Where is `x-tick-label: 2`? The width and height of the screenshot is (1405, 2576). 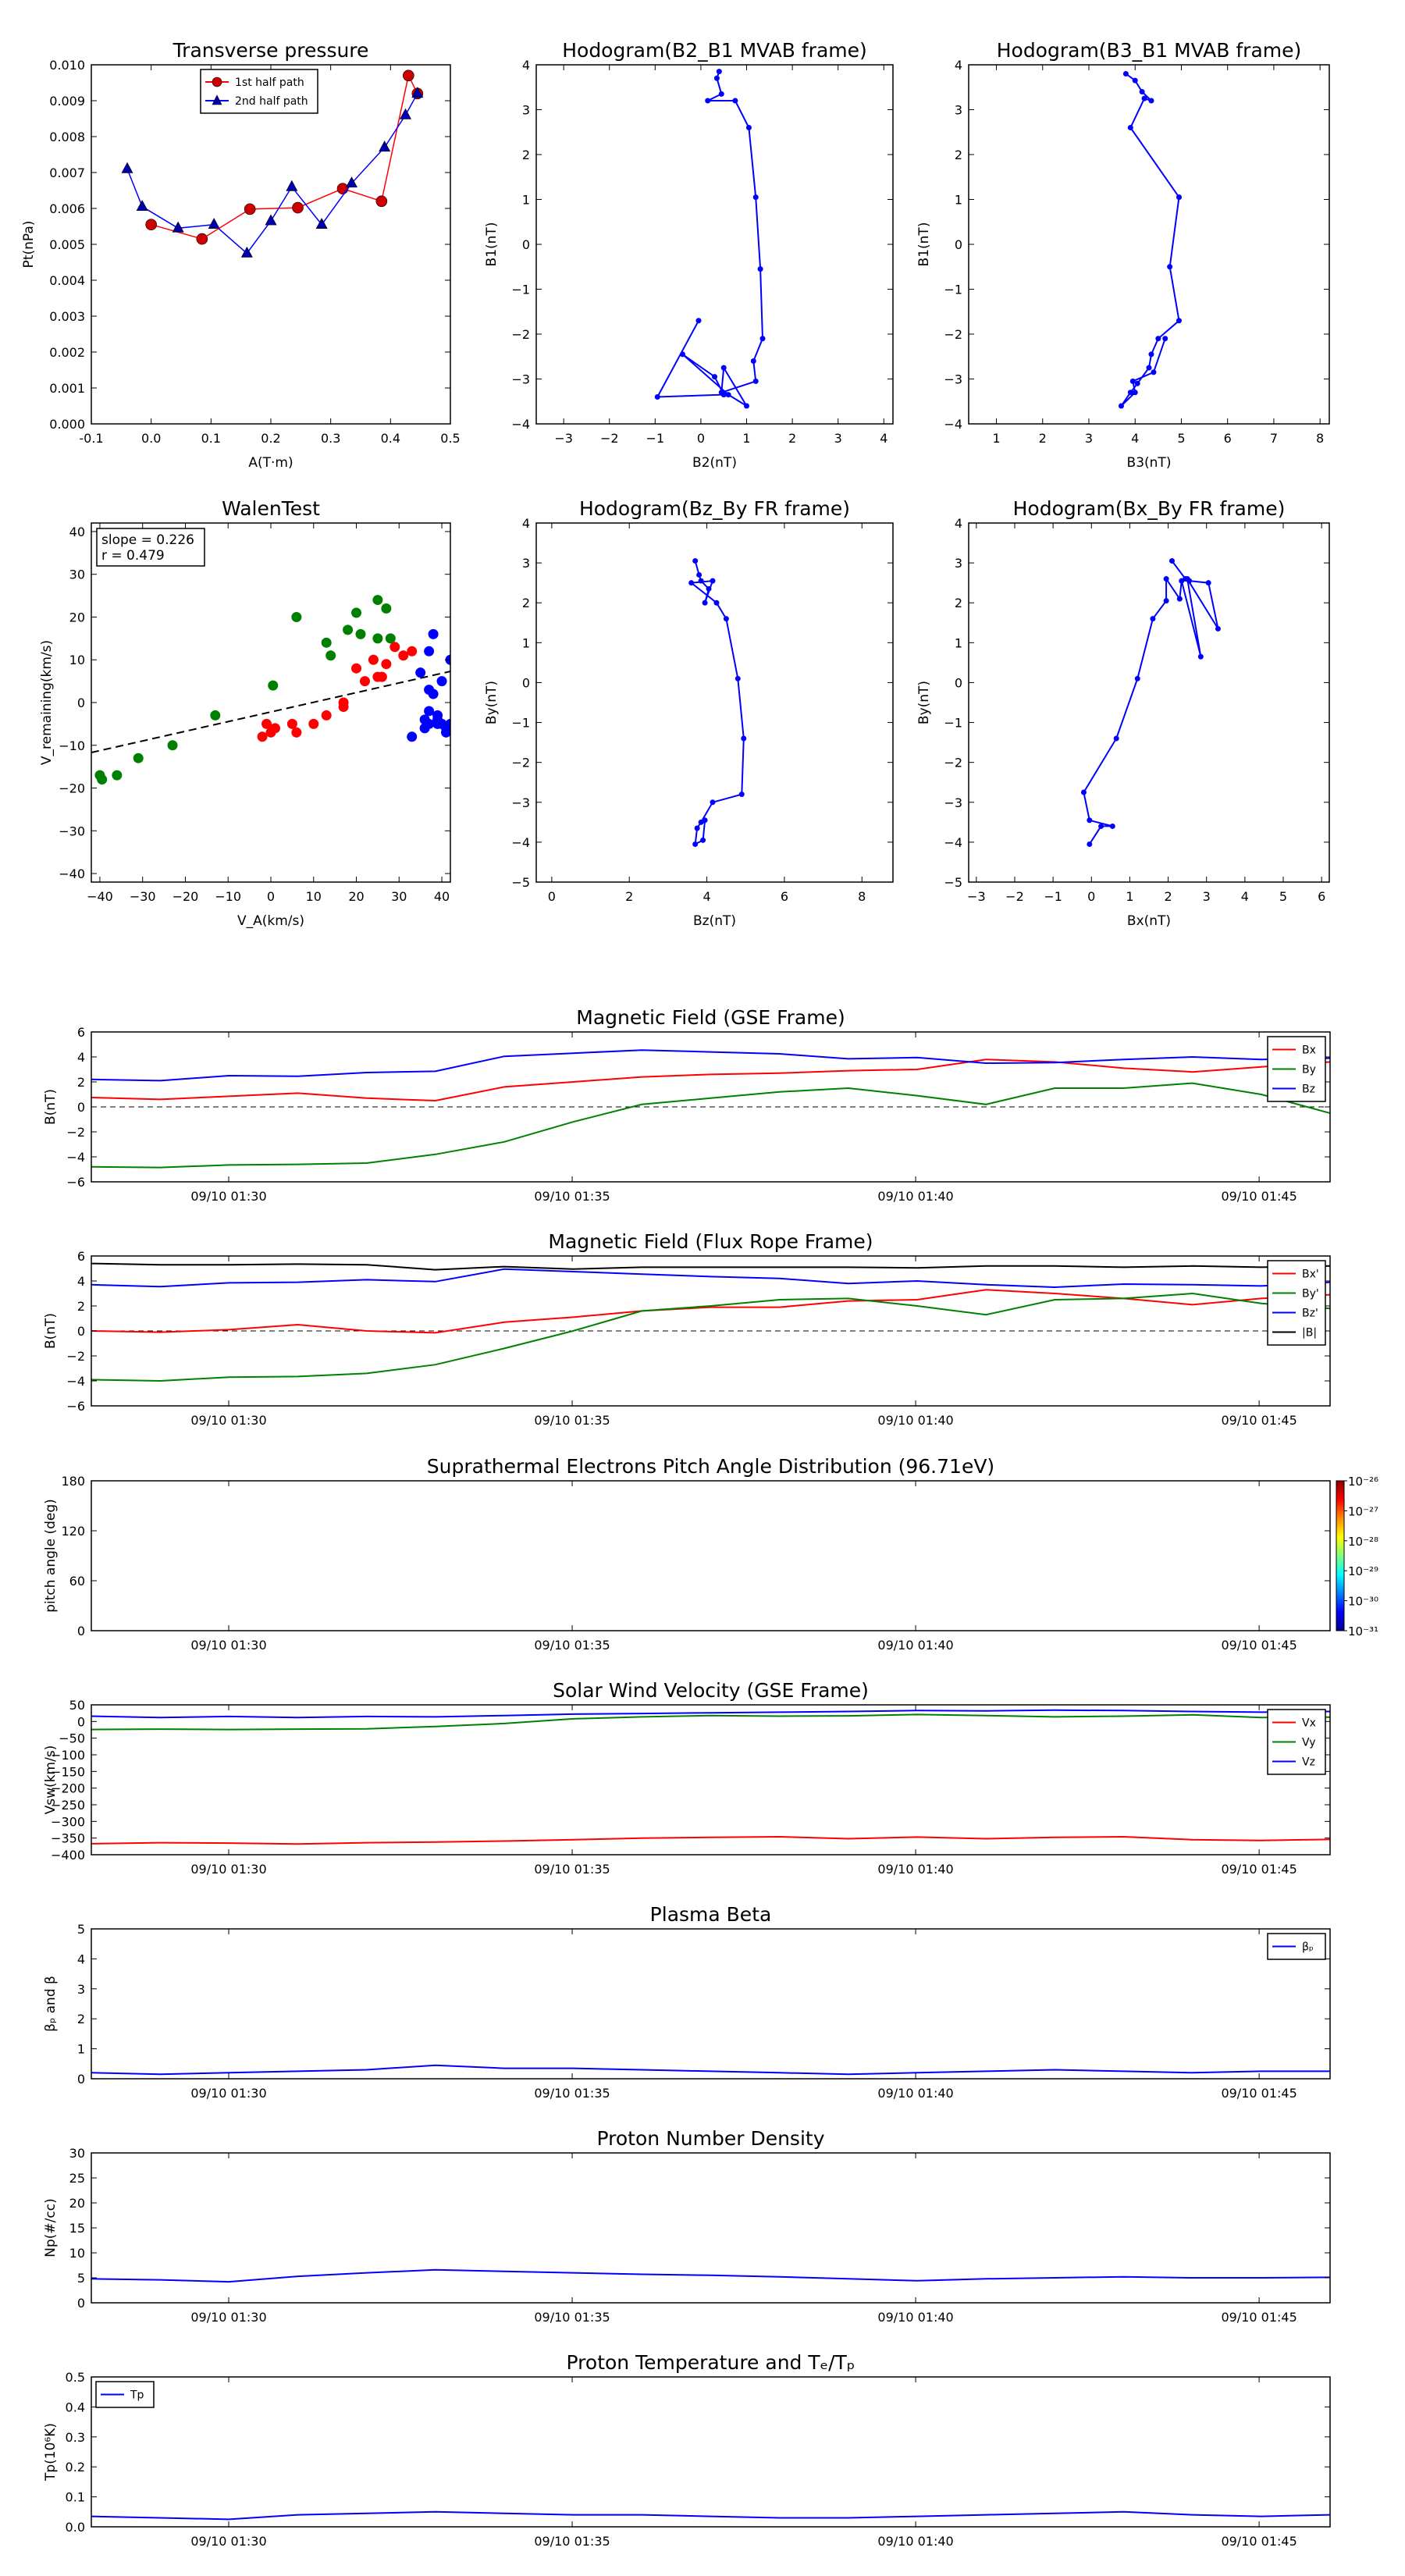
x-tick-label: 2 is located at coordinates (1168, 896).